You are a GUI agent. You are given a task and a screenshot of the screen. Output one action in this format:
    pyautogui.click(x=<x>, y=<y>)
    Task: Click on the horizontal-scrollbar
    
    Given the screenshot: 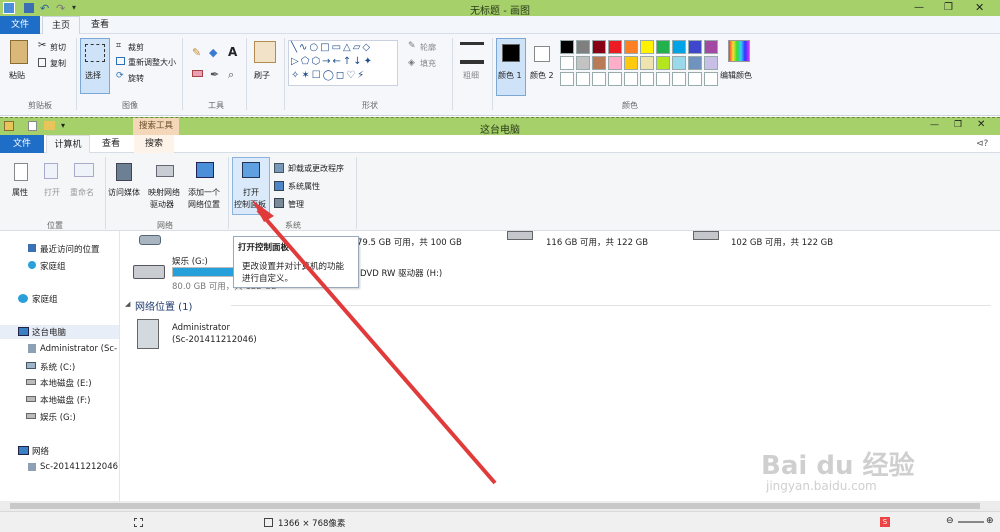 What is the action you would take?
    pyautogui.click(x=500, y=506)
    